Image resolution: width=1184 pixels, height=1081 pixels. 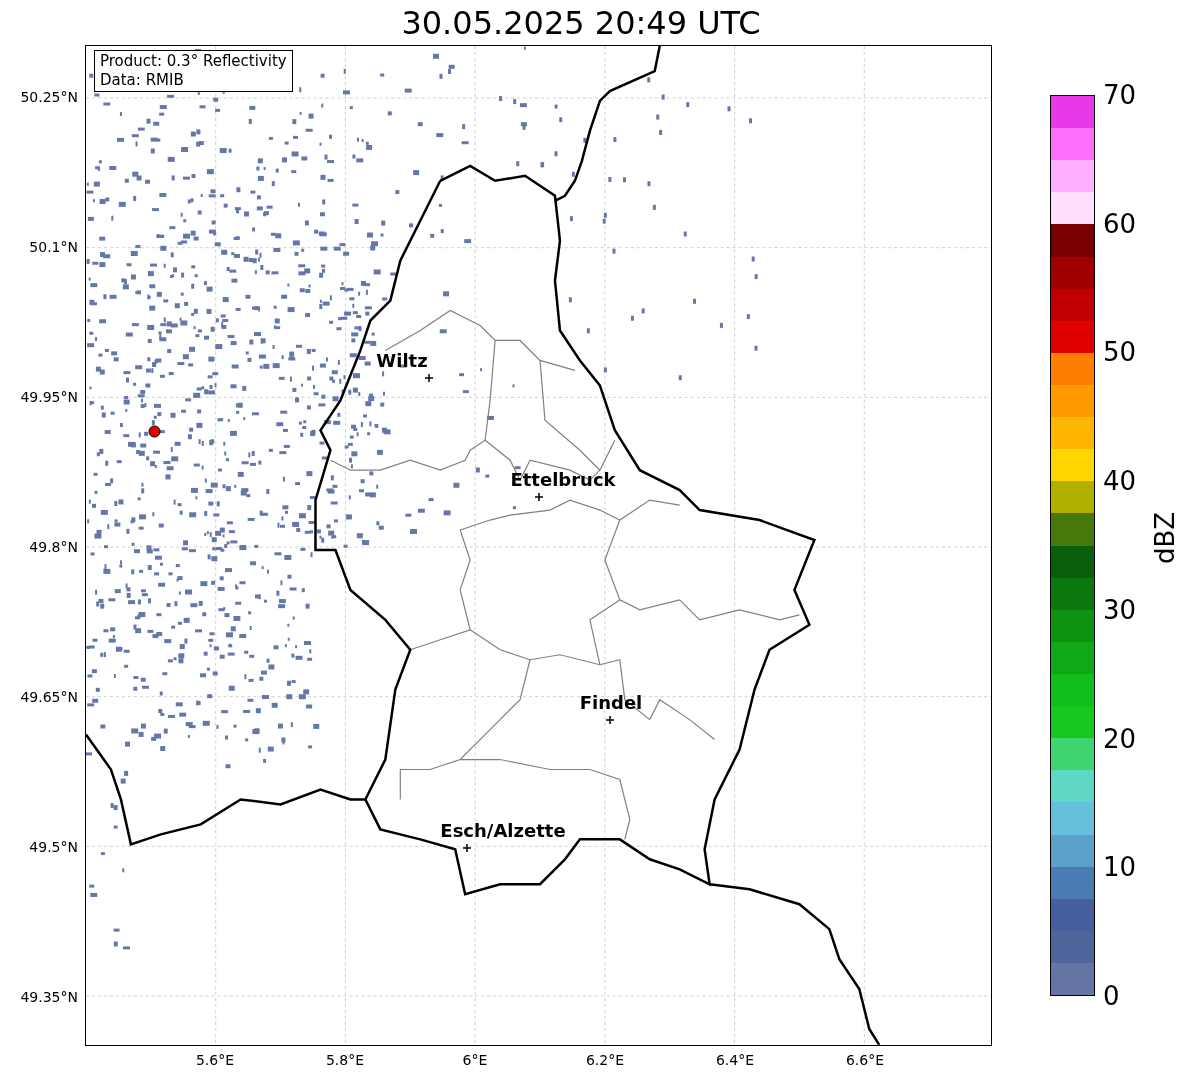 I want to click on latitude-label: 50.25°N, so click(x=49, y=97).